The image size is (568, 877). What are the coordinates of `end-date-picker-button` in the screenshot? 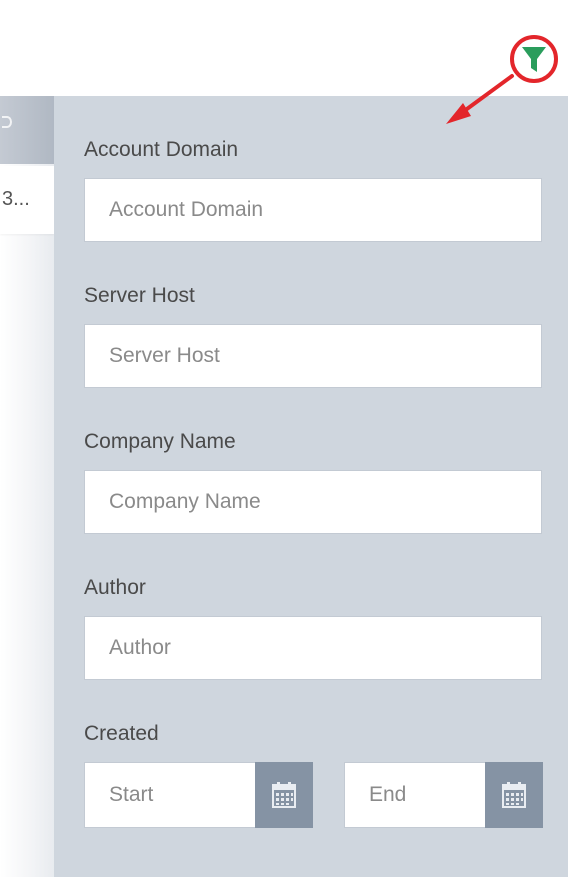 It's located at (514, 795).